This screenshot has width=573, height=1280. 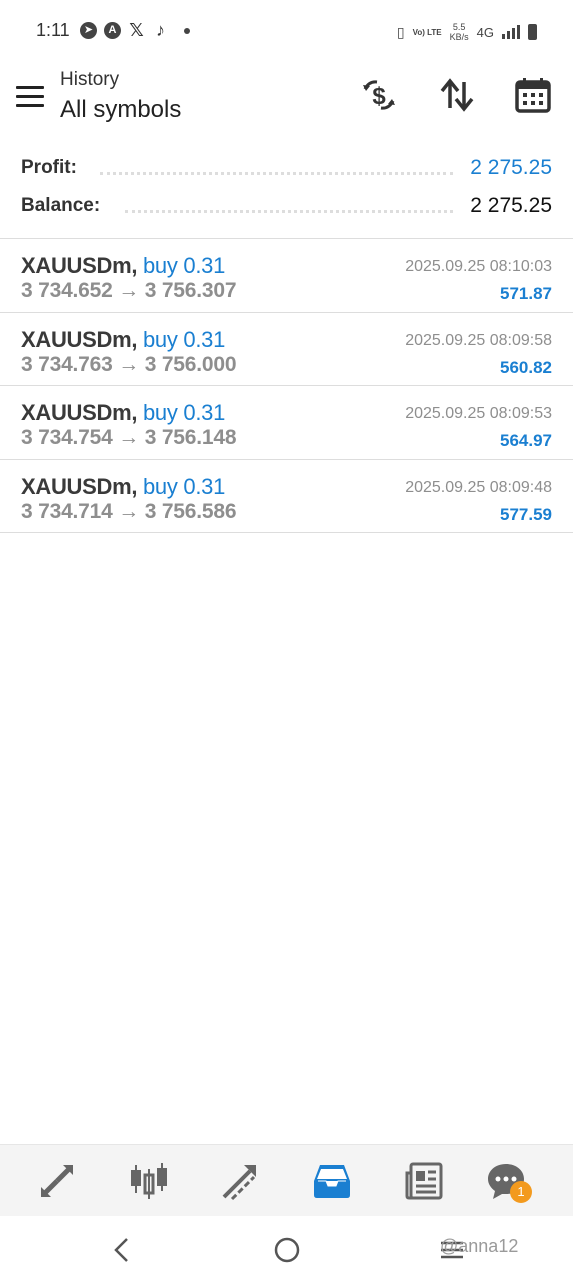 What do you see at coordinates (67, 511) in the screenshot?
I see `open-price: 3 734.714` at bounding box center [67, 511].